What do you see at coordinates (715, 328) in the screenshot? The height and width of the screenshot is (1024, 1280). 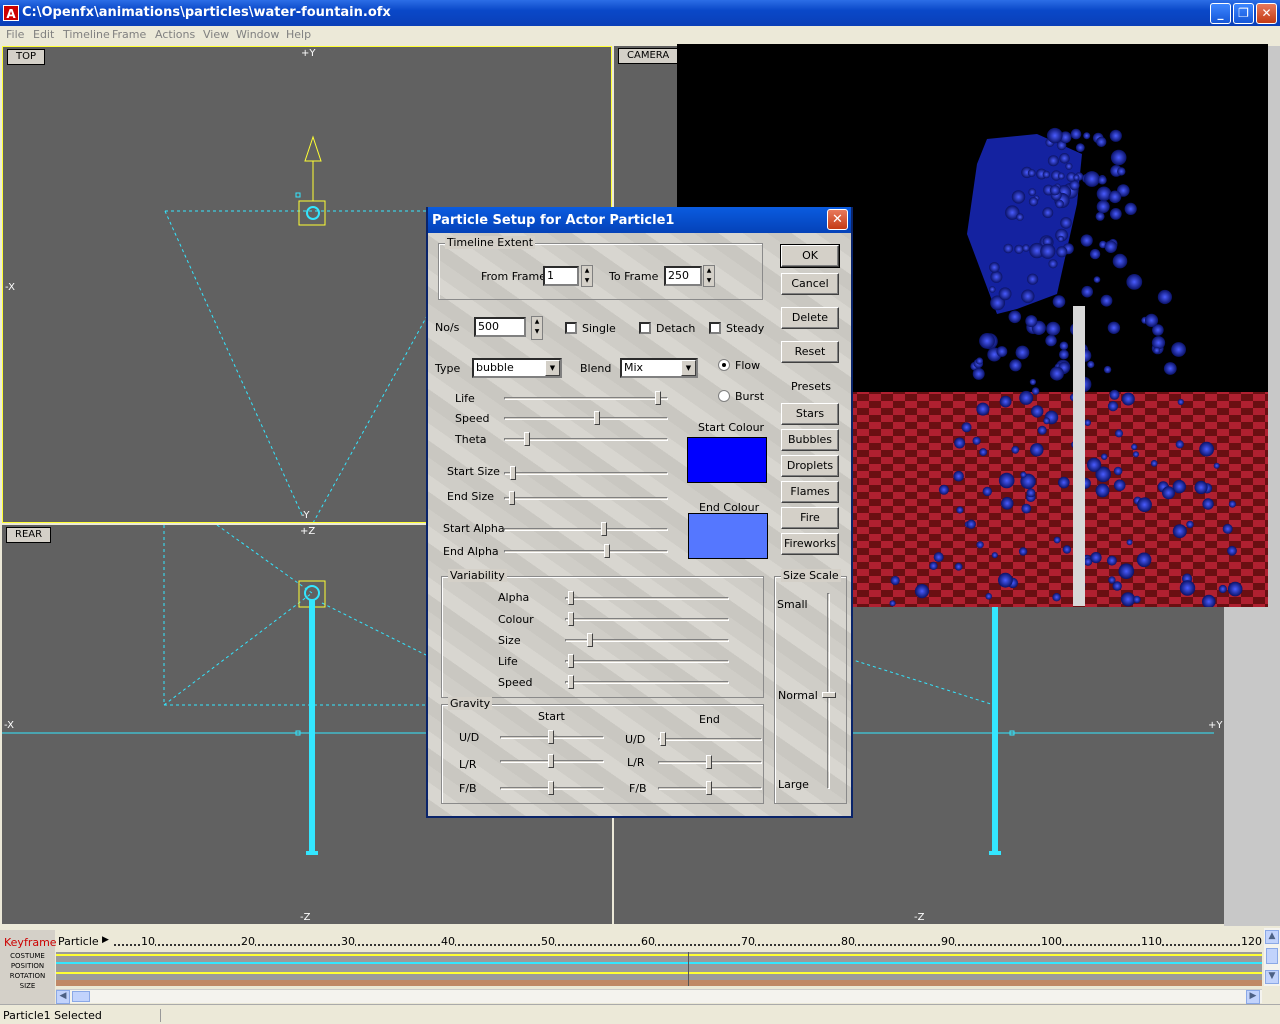 I see `steady-checkbox` at bounding box center [715, 328].